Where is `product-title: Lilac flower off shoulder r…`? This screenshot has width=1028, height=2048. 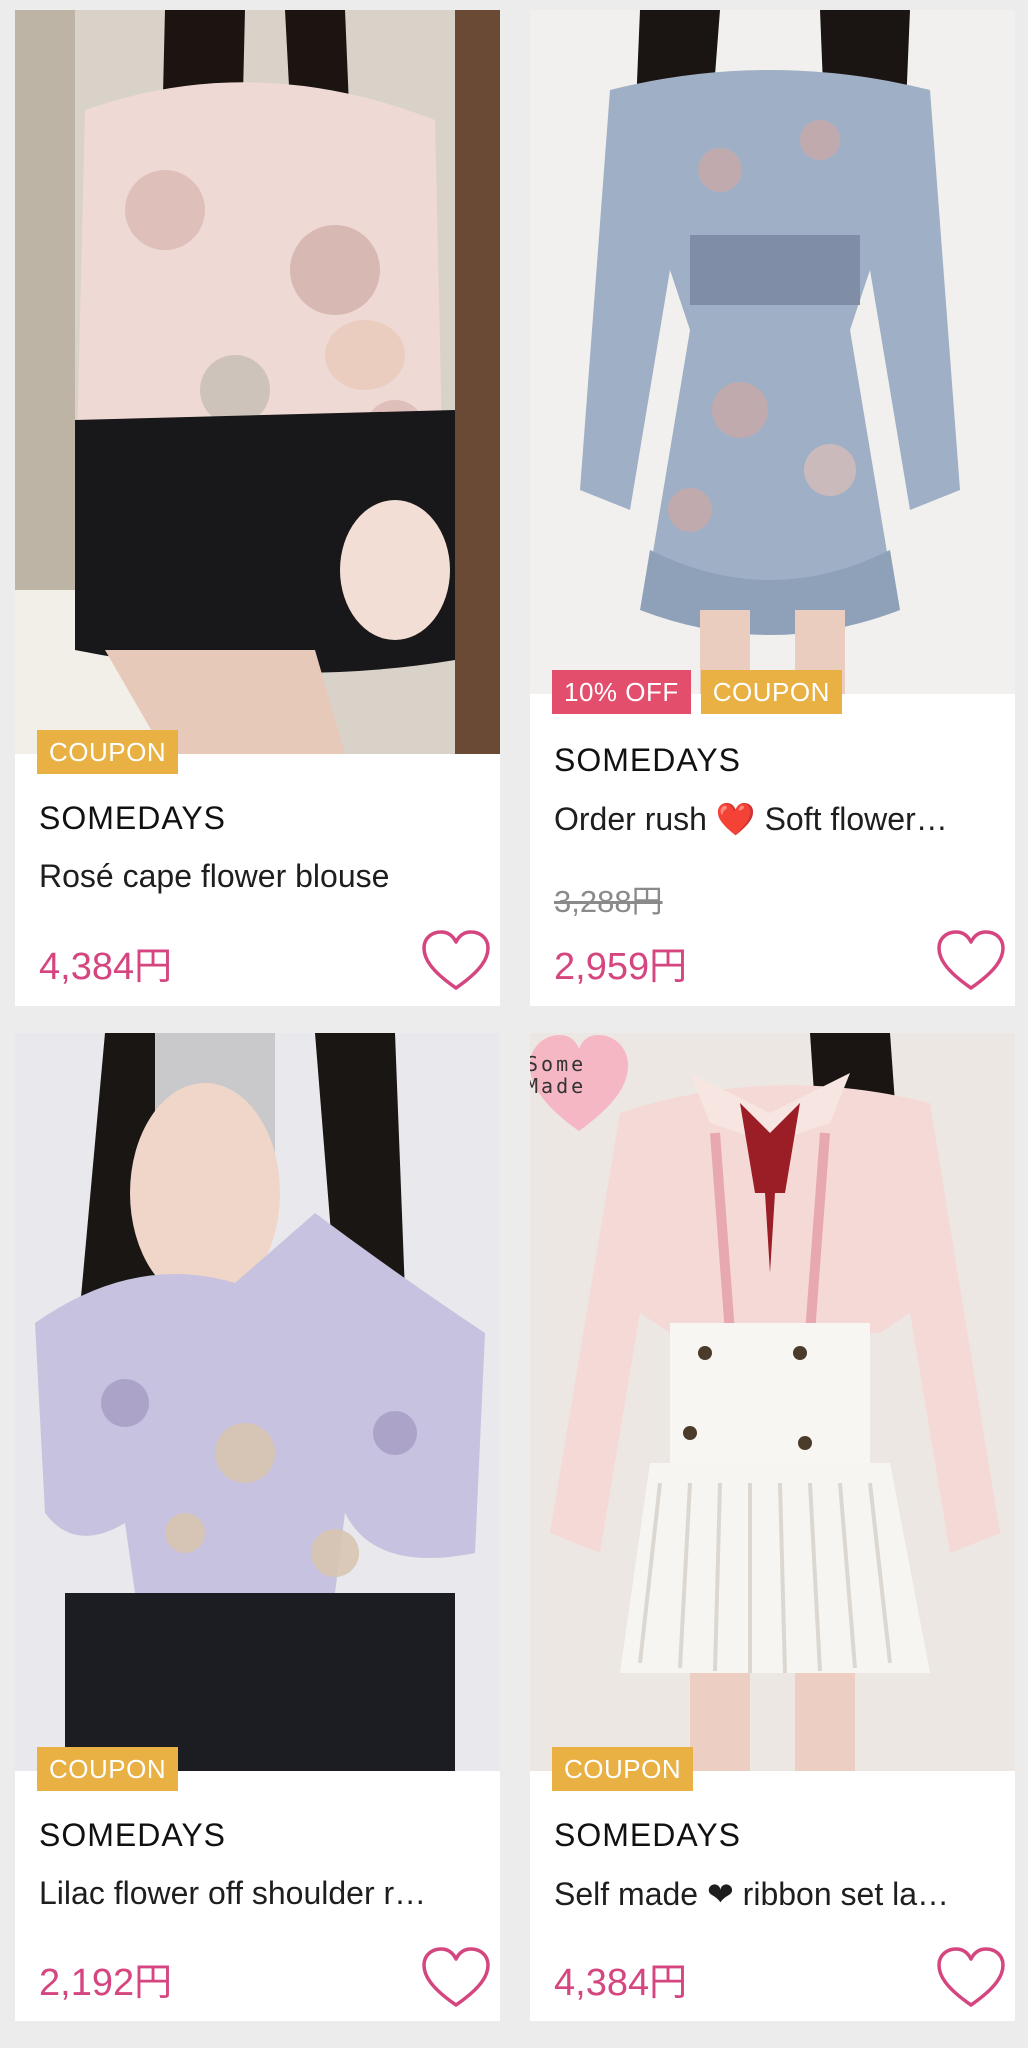
product-title: Lilac flower off shoulder r… is located at coordinates (259, 1893).